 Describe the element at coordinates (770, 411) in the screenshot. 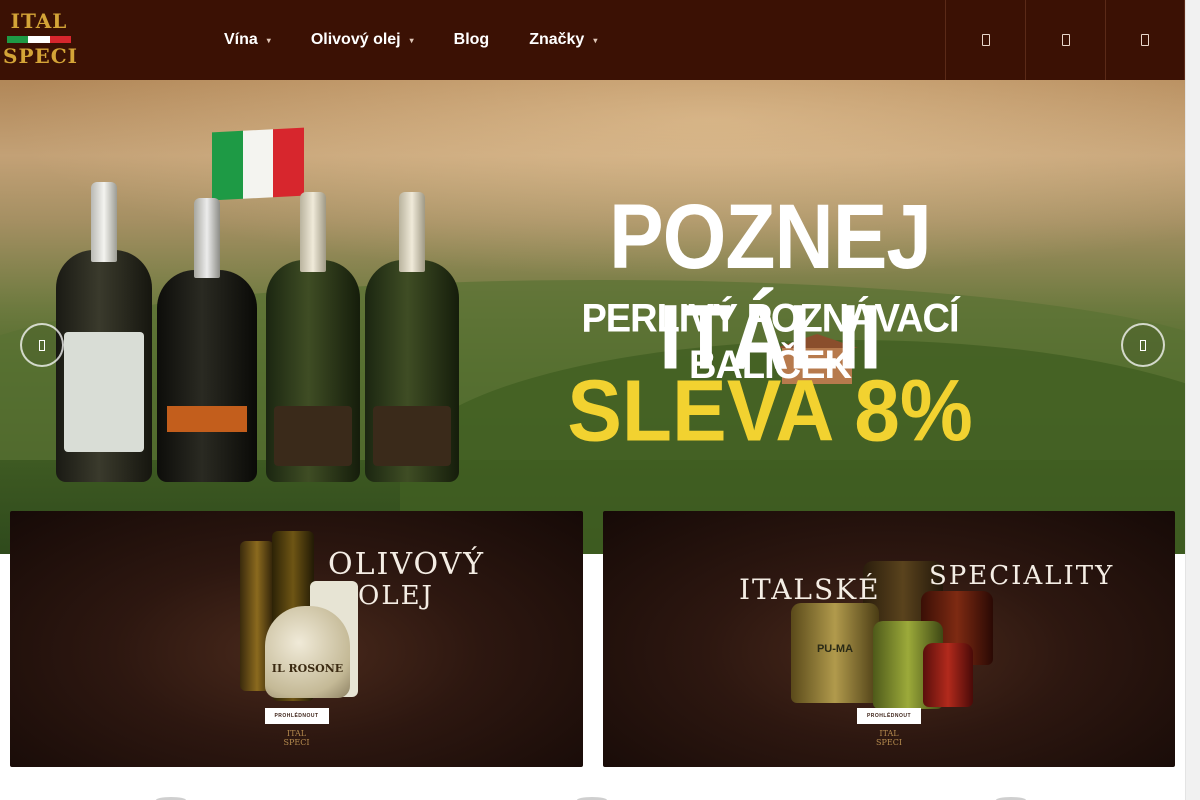

I see `hero-discount: SLEVA 8%` at that location.